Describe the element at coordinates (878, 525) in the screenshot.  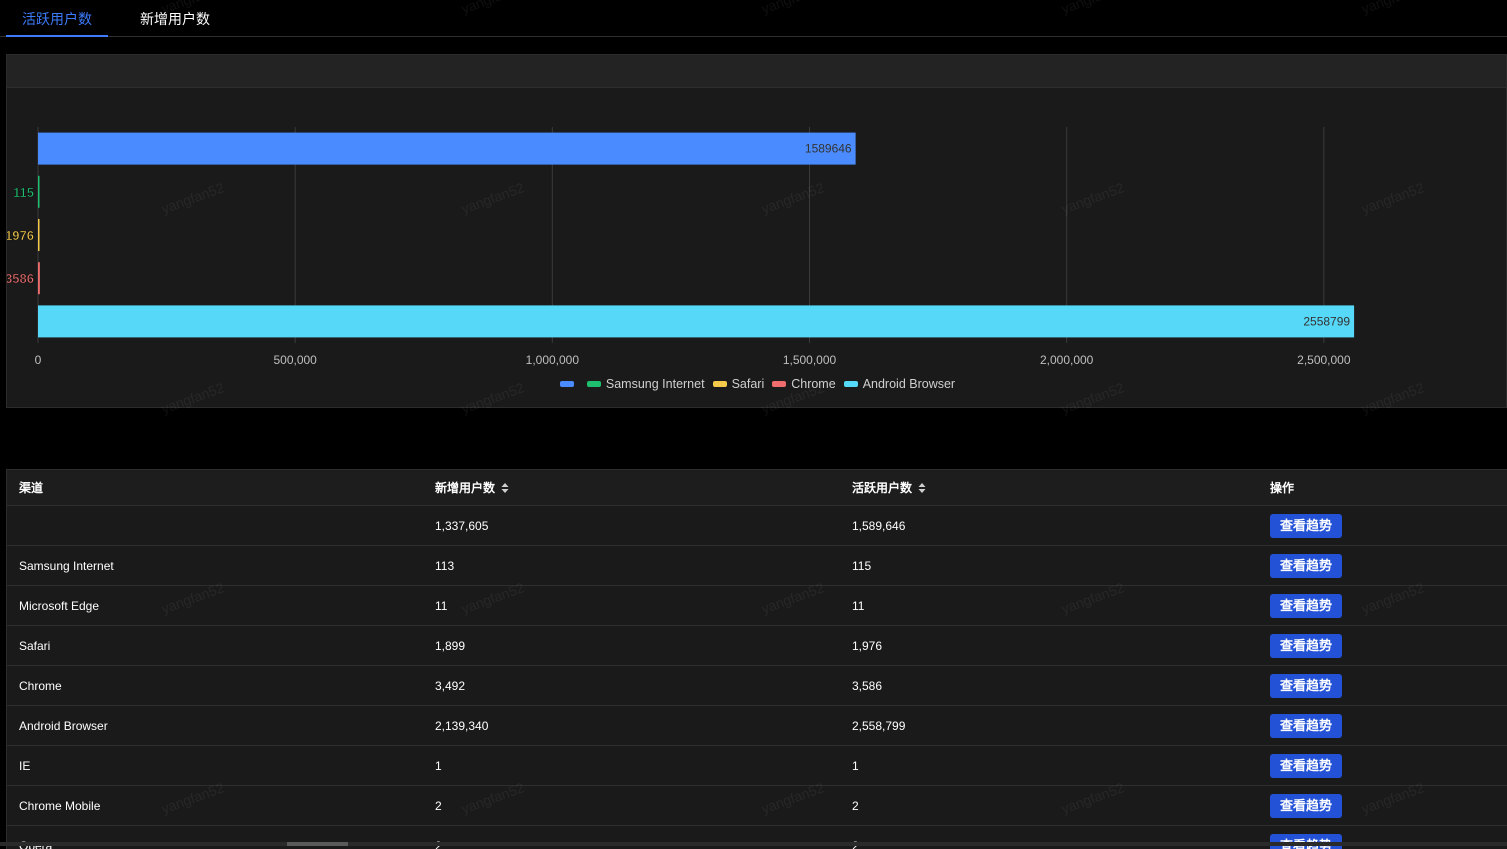
I see `cell-active-users: 1,589,646` at that location.